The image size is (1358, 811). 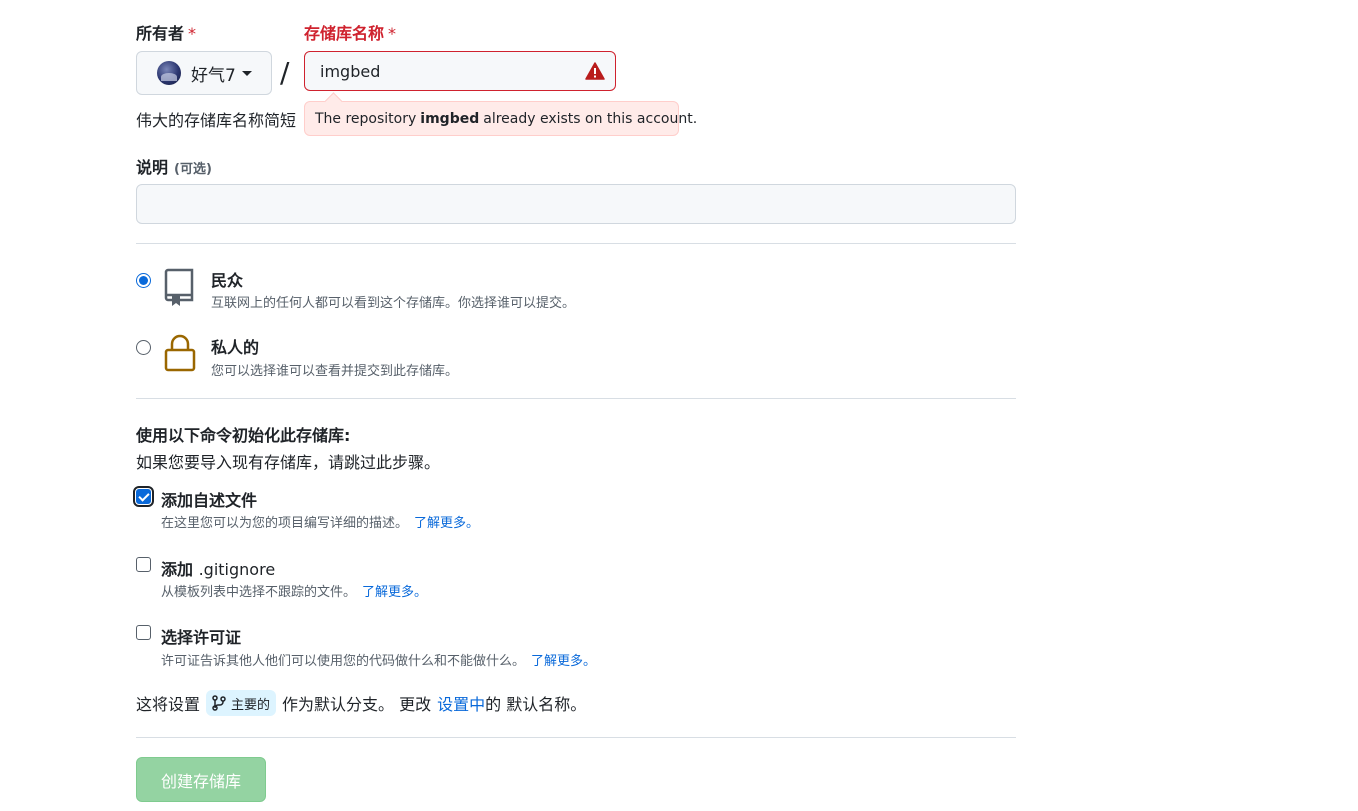 I want to click on add-gitignore-checkbox, so click(x=143, y=564).